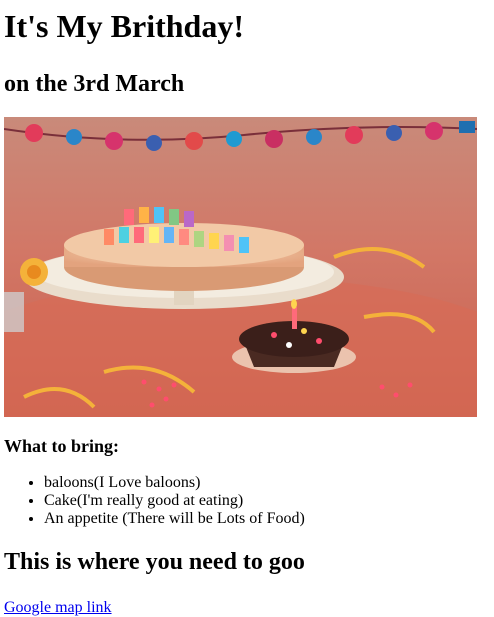 The image size is (494, 617). What do you see at coordinates (94, 84) in the screenshot?
I see `page-subtitle: on the 3rd March` at bounding box center [94, 84].